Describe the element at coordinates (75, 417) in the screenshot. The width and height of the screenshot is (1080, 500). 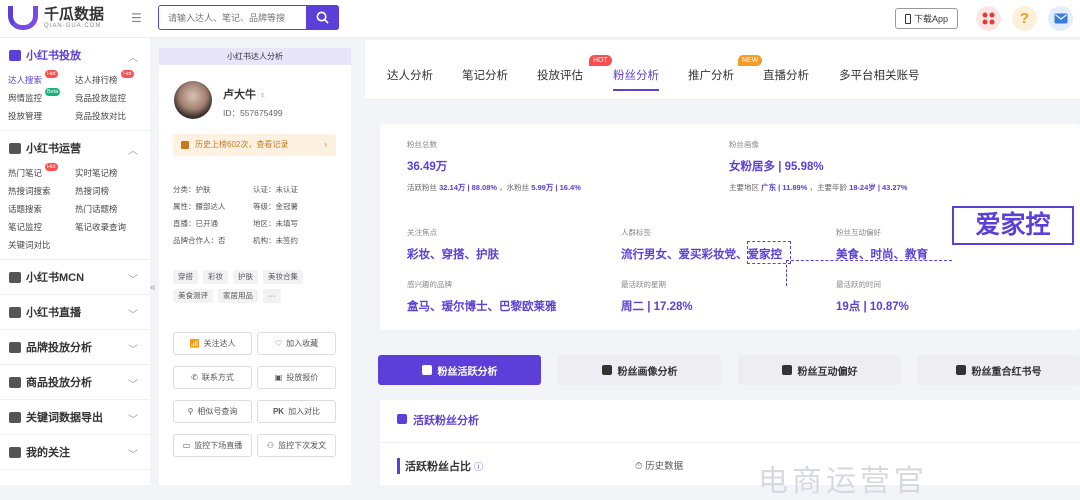
I see `sidebar-section-header: 关键词数据导出 ﹀` at that location.